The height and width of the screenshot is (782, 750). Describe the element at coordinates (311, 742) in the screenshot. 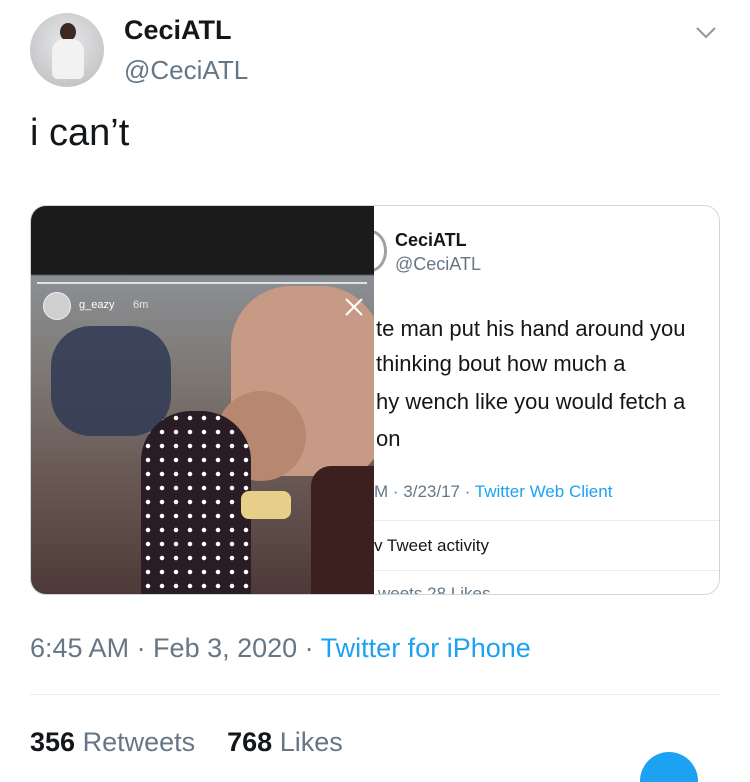

I see `like-label: Likes` at that location.